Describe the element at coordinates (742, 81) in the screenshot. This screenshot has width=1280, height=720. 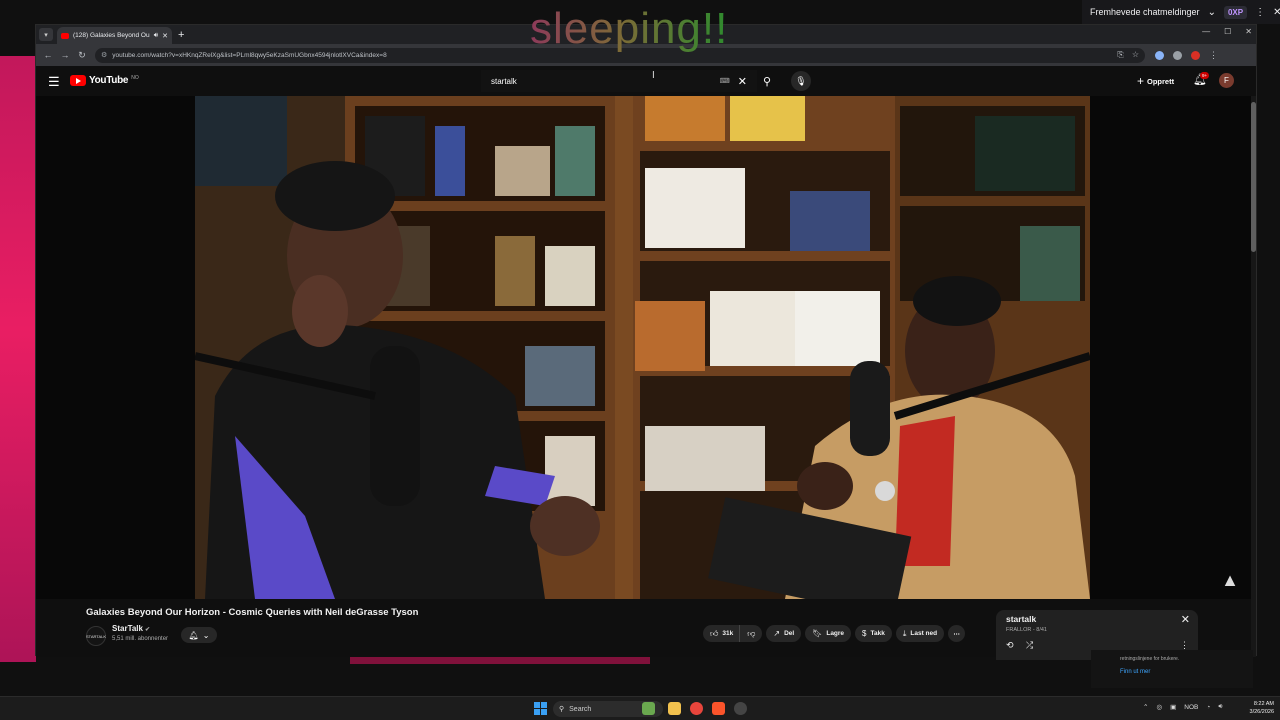
I see `clear-search-icon: ✕` at that location.